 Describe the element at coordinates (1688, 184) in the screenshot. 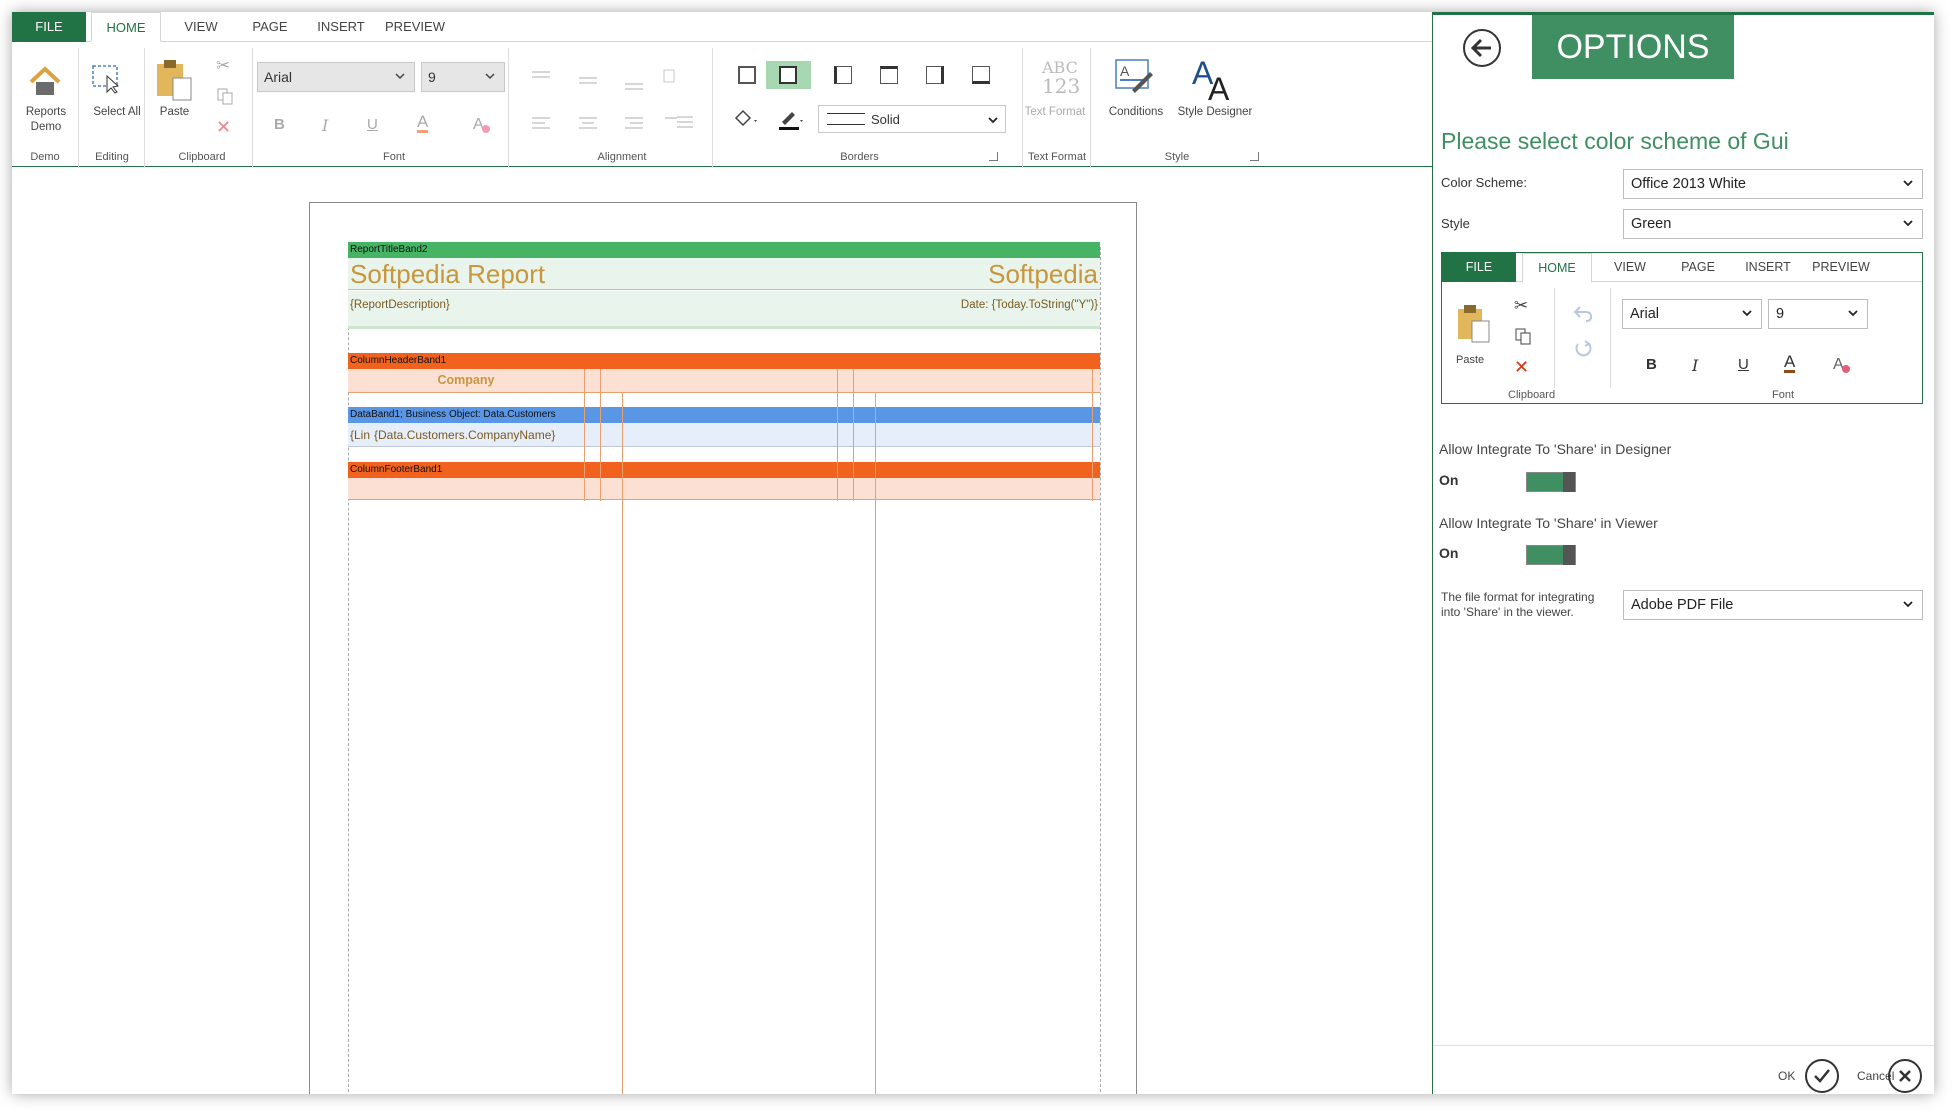

I see `color-scheme-value: Office 2013 White` at that location.